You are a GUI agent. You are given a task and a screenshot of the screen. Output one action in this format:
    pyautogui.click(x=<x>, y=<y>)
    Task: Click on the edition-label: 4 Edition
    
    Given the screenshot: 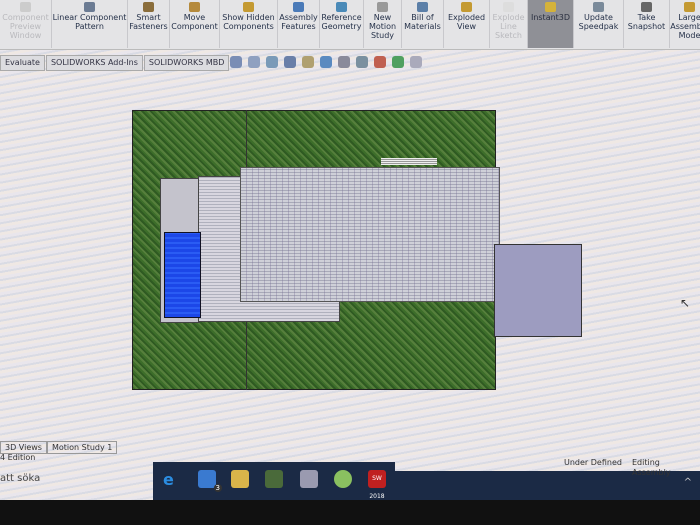 What is the action you would take?
    pyautogui.click(x=18, y=457)
    